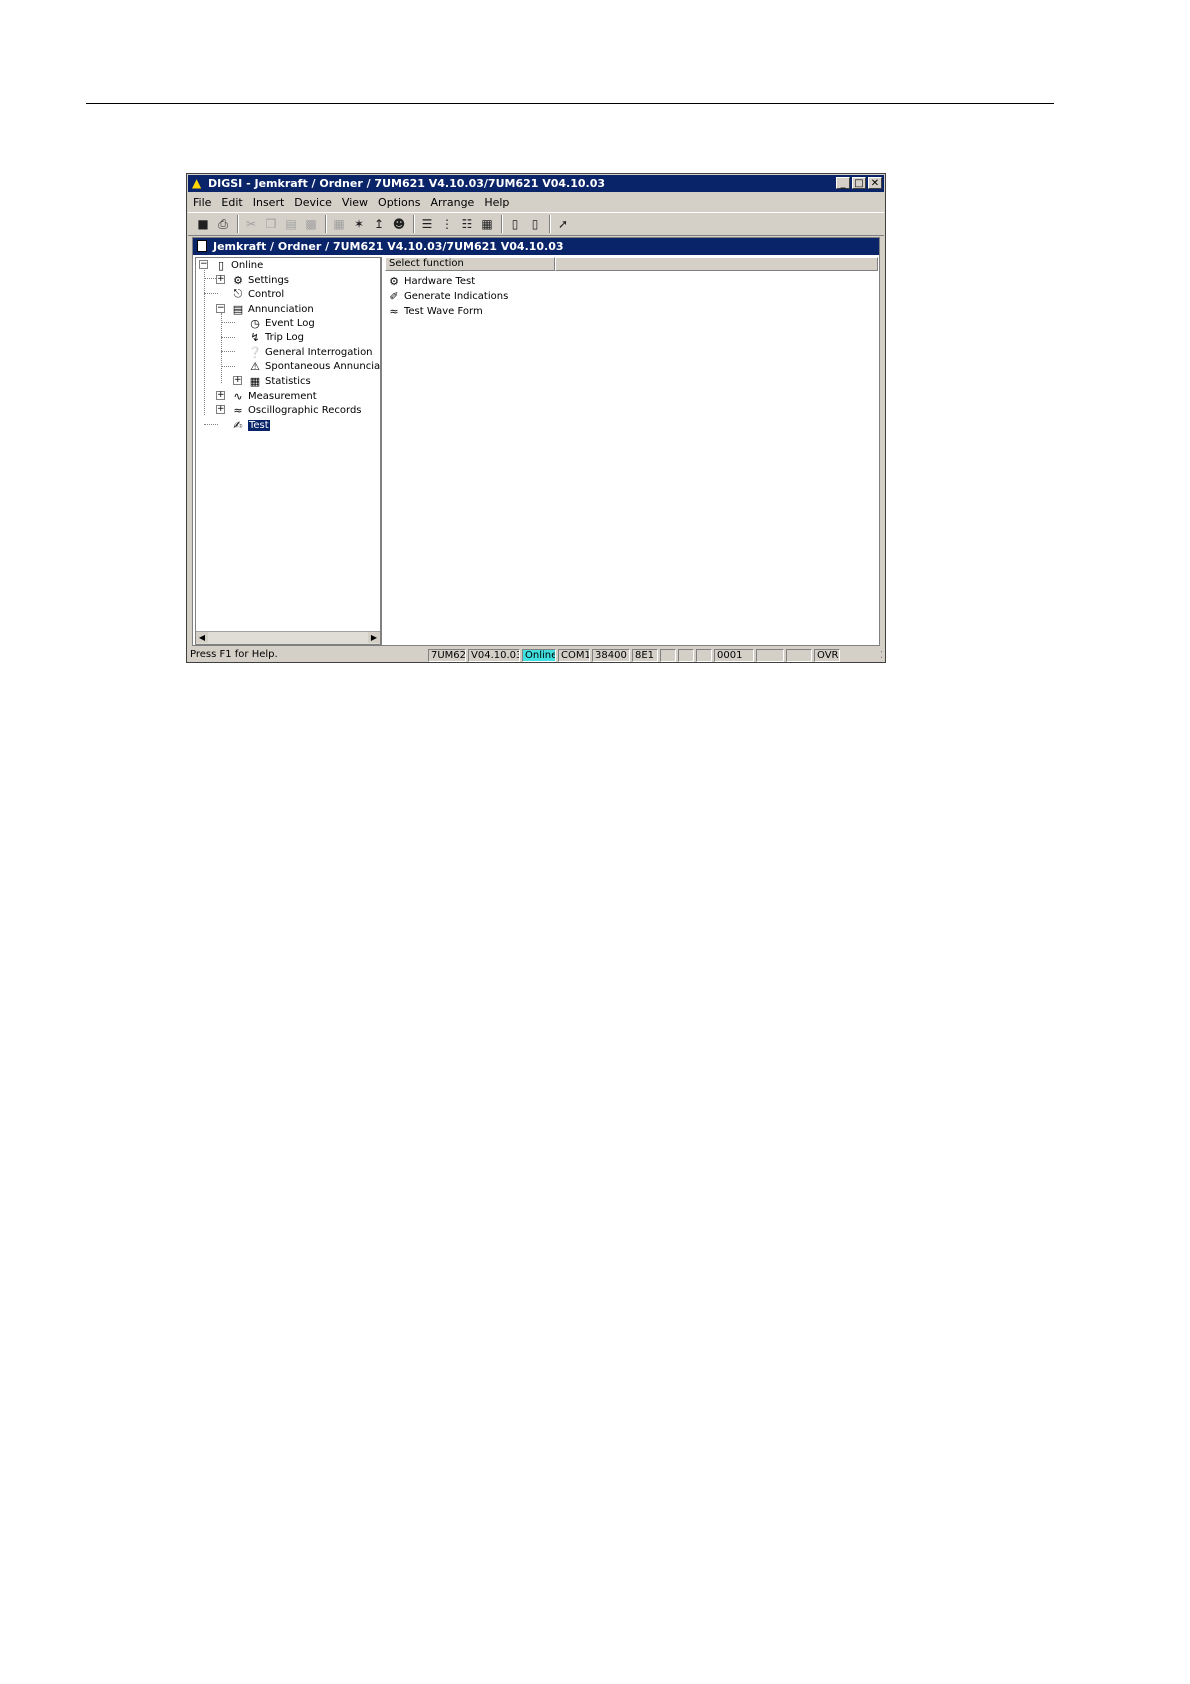 The width and height of the screenshot is (1190, 1684). I want to click on menu-edit: Edit, so click(231, 202).